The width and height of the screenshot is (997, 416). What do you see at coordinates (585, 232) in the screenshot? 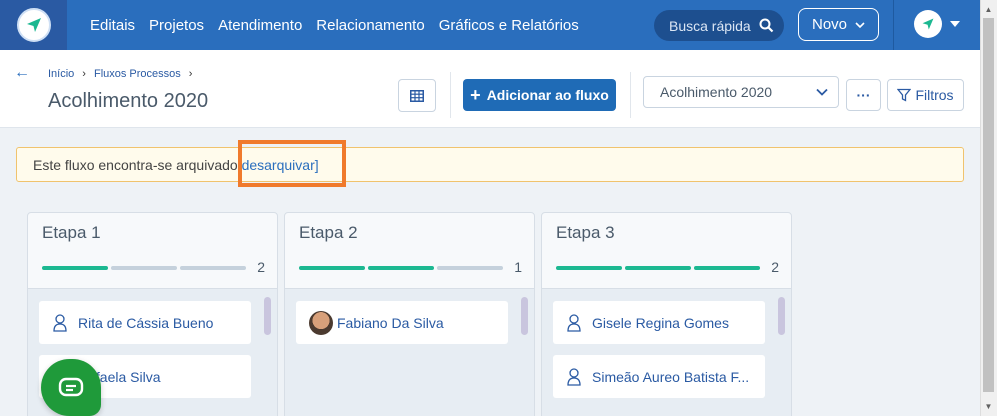
I see `column-title: Etapa 3` at bounding box center [585, 232].